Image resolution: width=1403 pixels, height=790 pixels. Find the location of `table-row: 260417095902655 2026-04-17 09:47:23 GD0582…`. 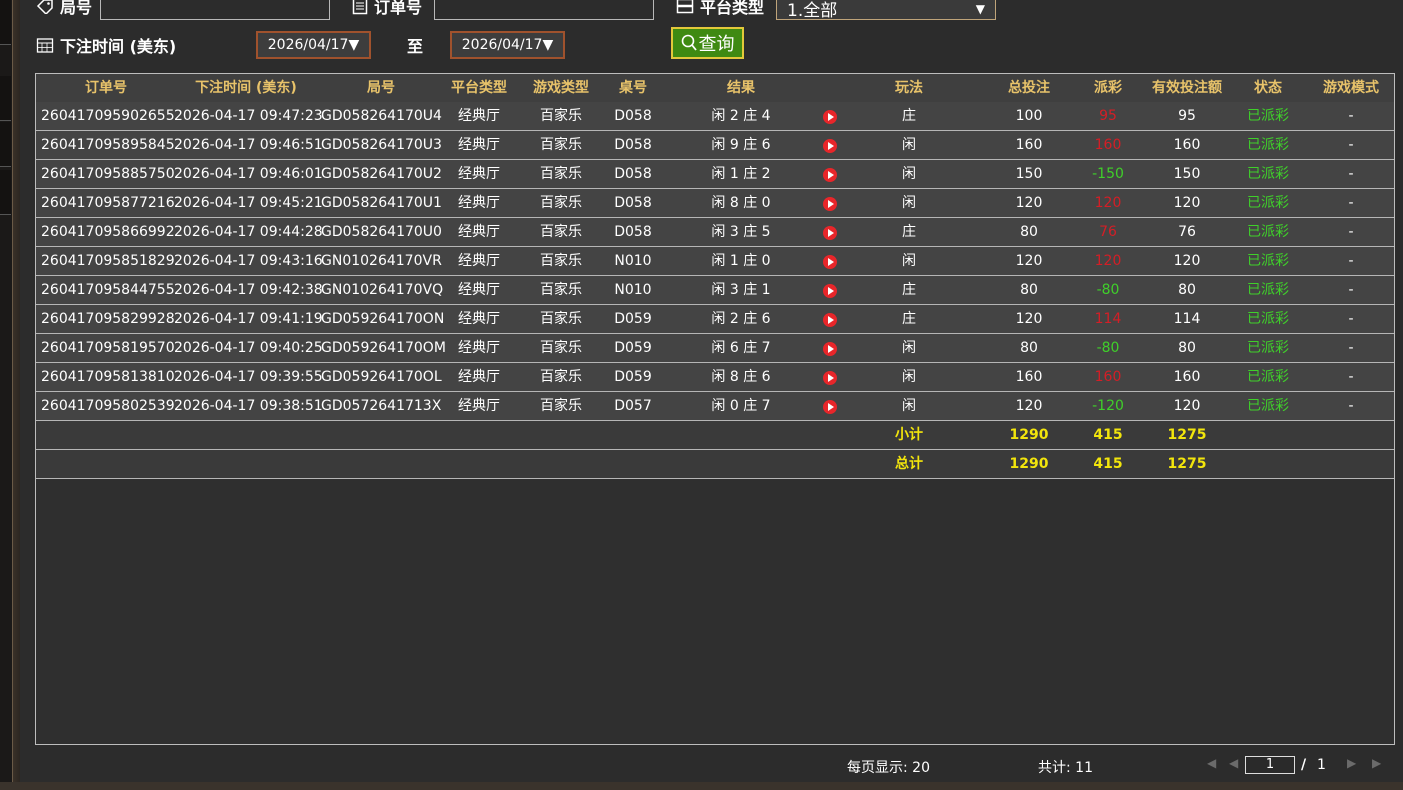

table-row: 260417095902655 2026-04-17 09:47:23 GD0582… is located at coordinates (715, 116).